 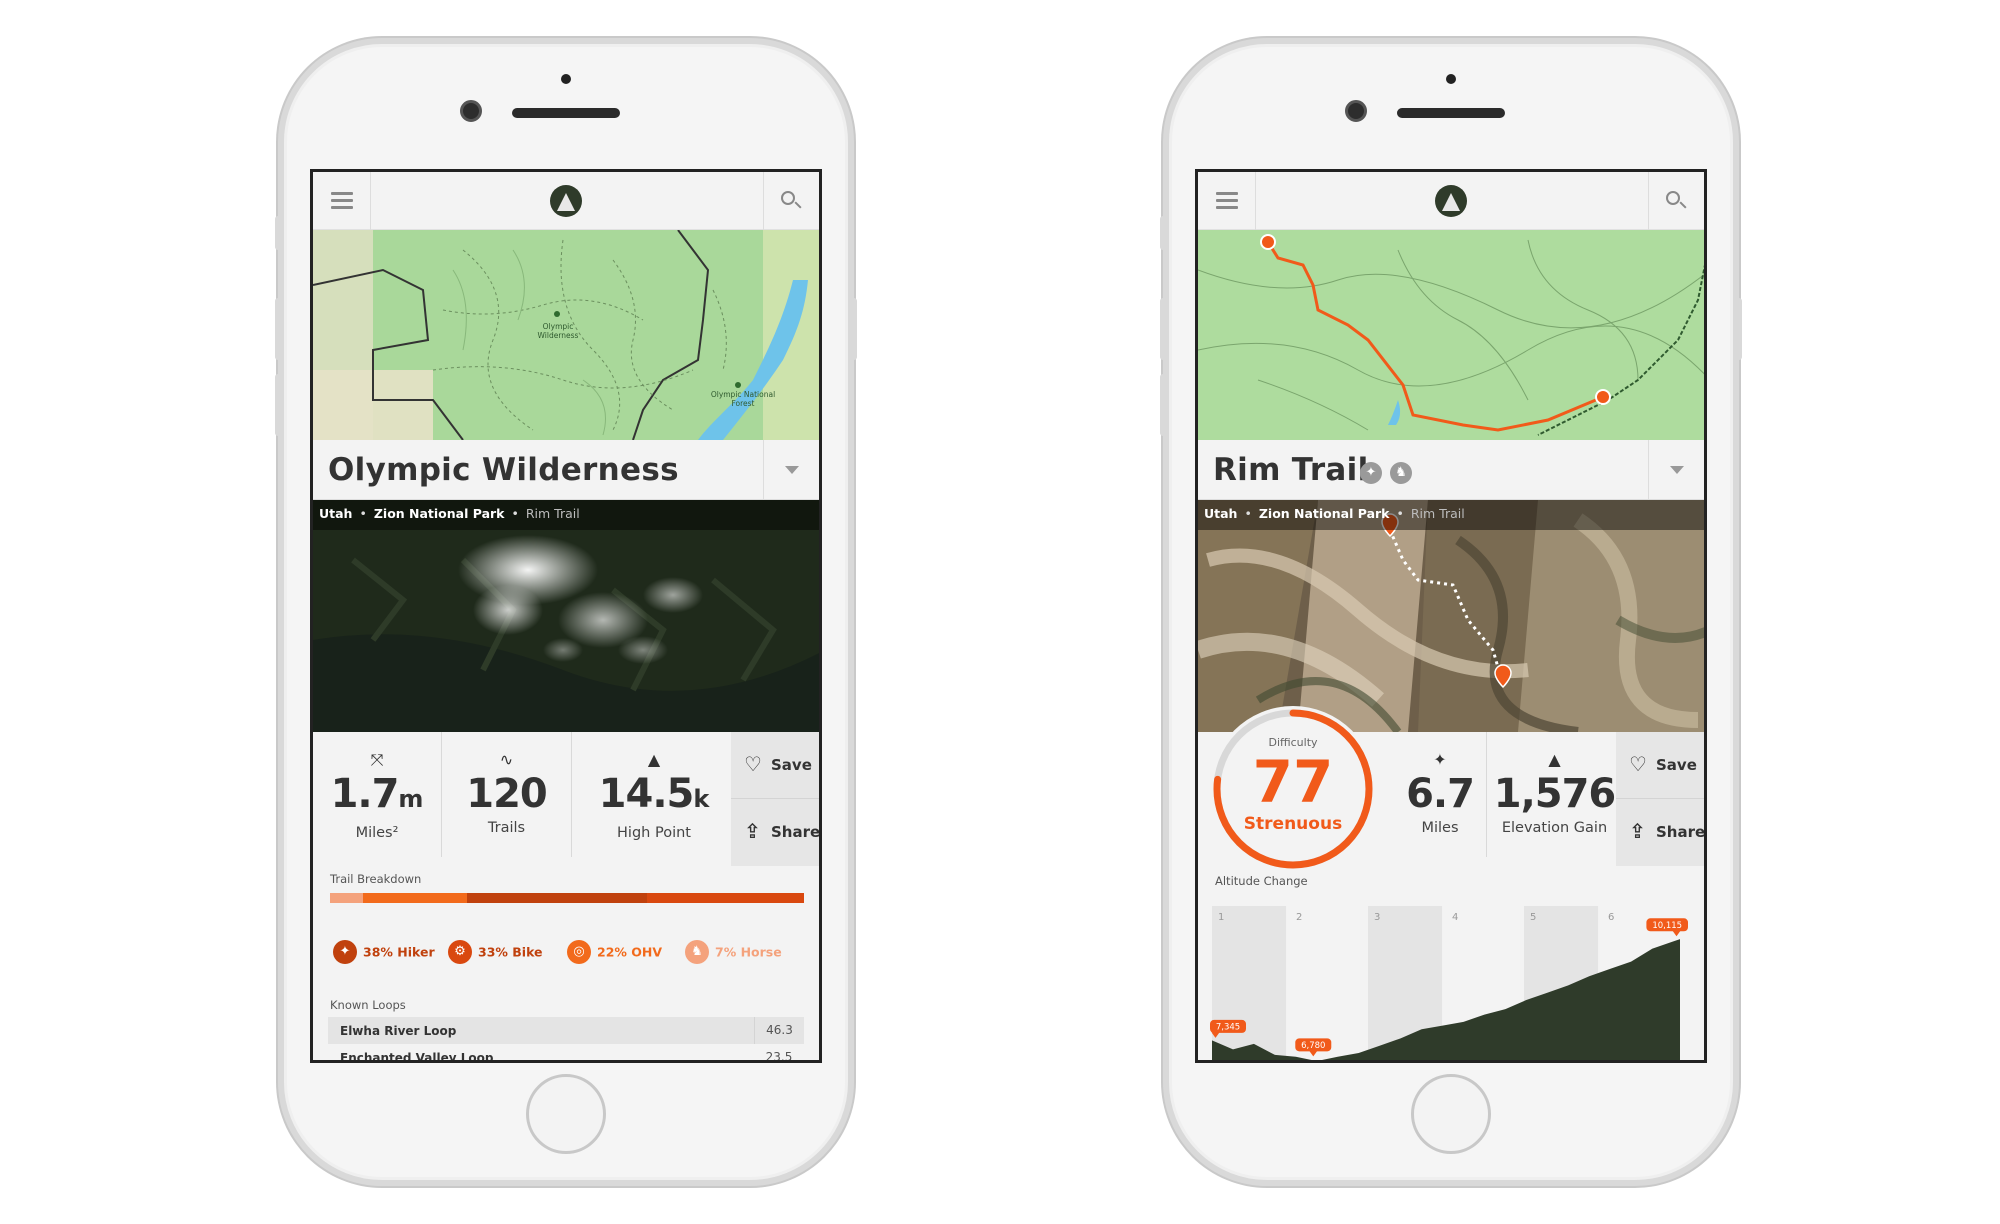 What do you see at coordinates (278, 405) in the screenshot?
I see `volume-down-button` at bounding box center [278, 405].